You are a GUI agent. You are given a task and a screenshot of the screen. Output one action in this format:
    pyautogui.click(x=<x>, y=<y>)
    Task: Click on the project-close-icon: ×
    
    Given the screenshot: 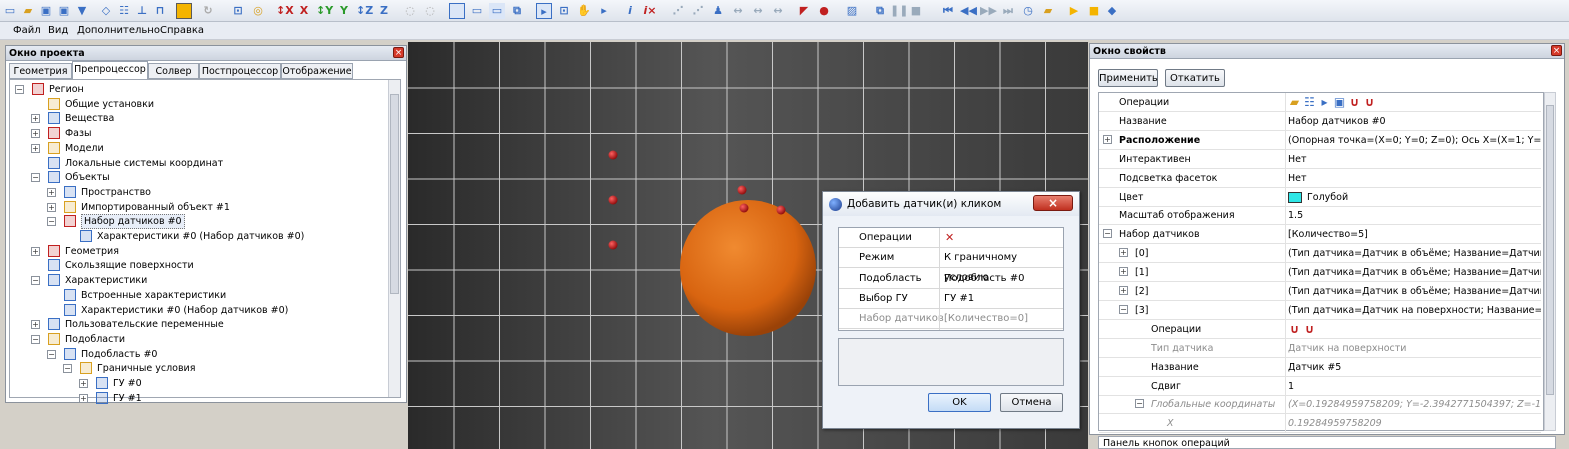 What is the action you would take?
    pyautogui.click(x=398, y=52)
    